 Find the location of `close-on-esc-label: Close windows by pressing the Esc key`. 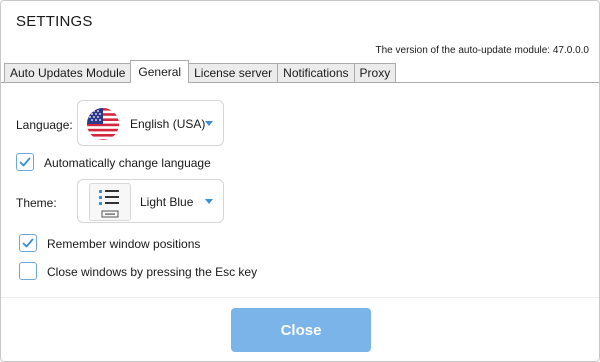

close-on-esc-label: Close windows by pressing the Esc key is located at coordinates (152, 272).